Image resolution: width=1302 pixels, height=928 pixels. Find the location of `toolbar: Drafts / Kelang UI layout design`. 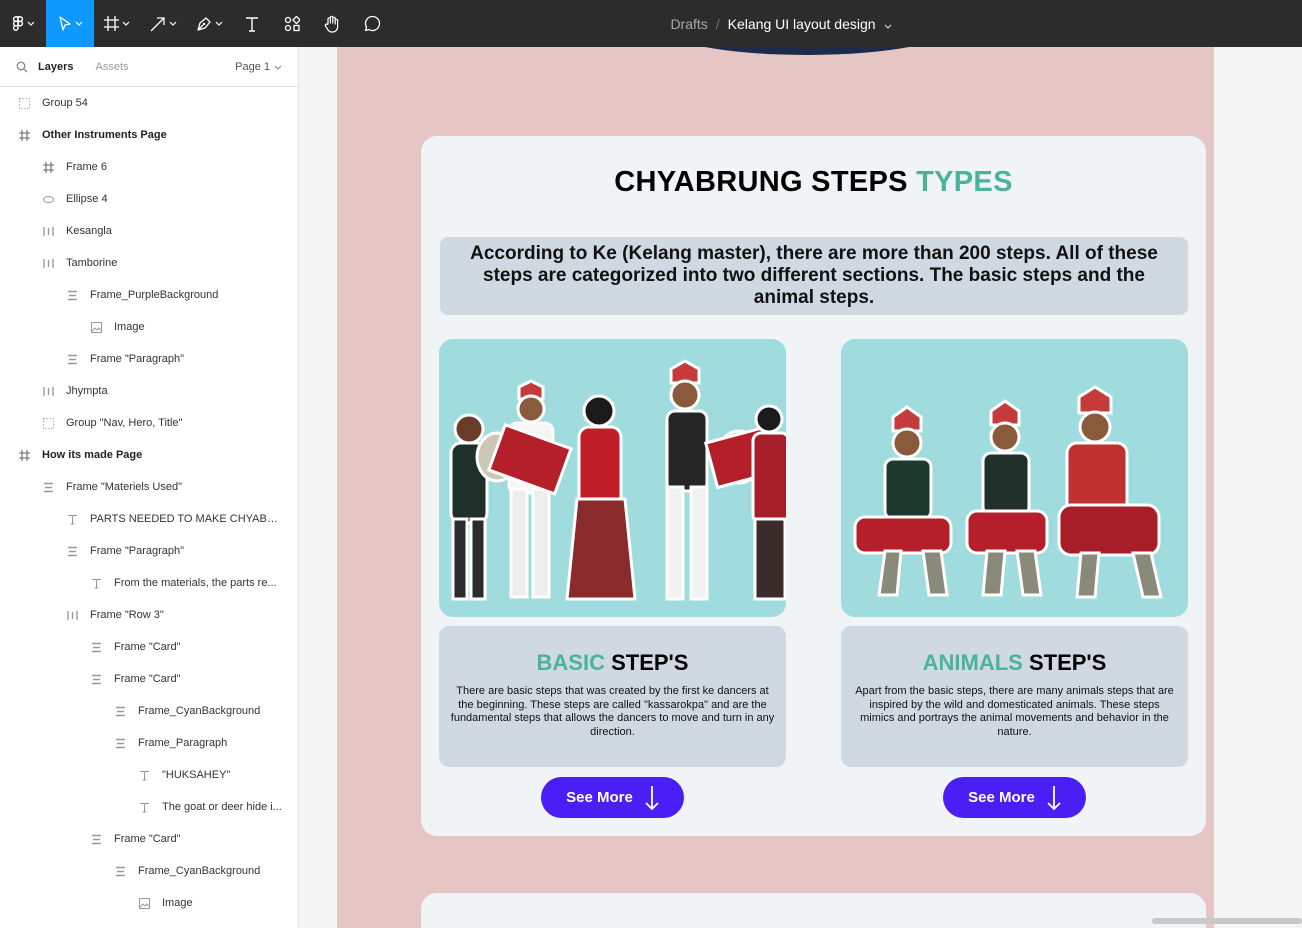

toolbar: Drafts / Kelang UI layout design is located at coordinates (651, 23).